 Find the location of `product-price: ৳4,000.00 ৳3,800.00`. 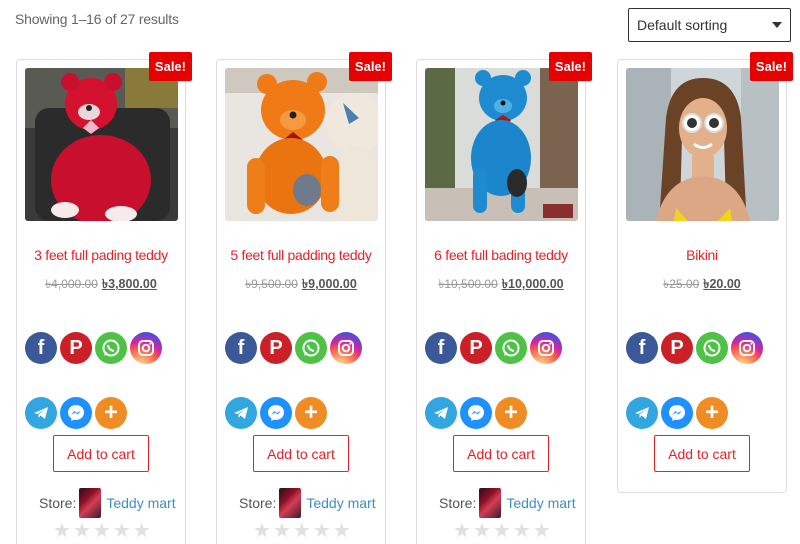

product-price: ৳4,000.00 ৳3,800.00 is located at coordinates (101, 286).